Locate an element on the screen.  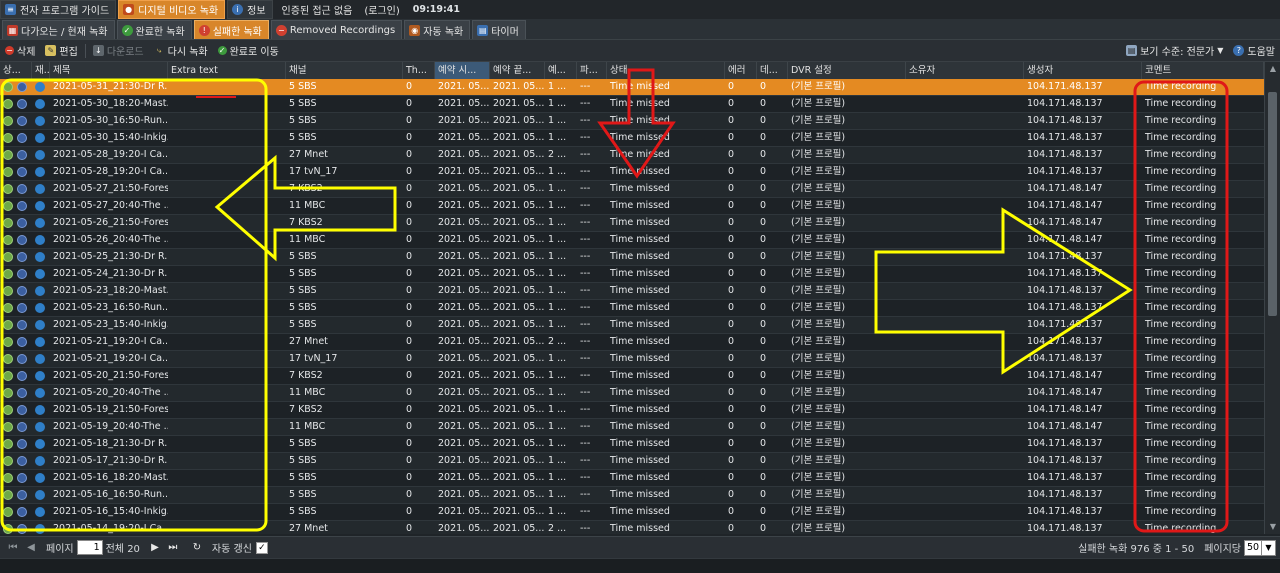
first-page-icon: ⏮ is located at coordinates (13, 547).